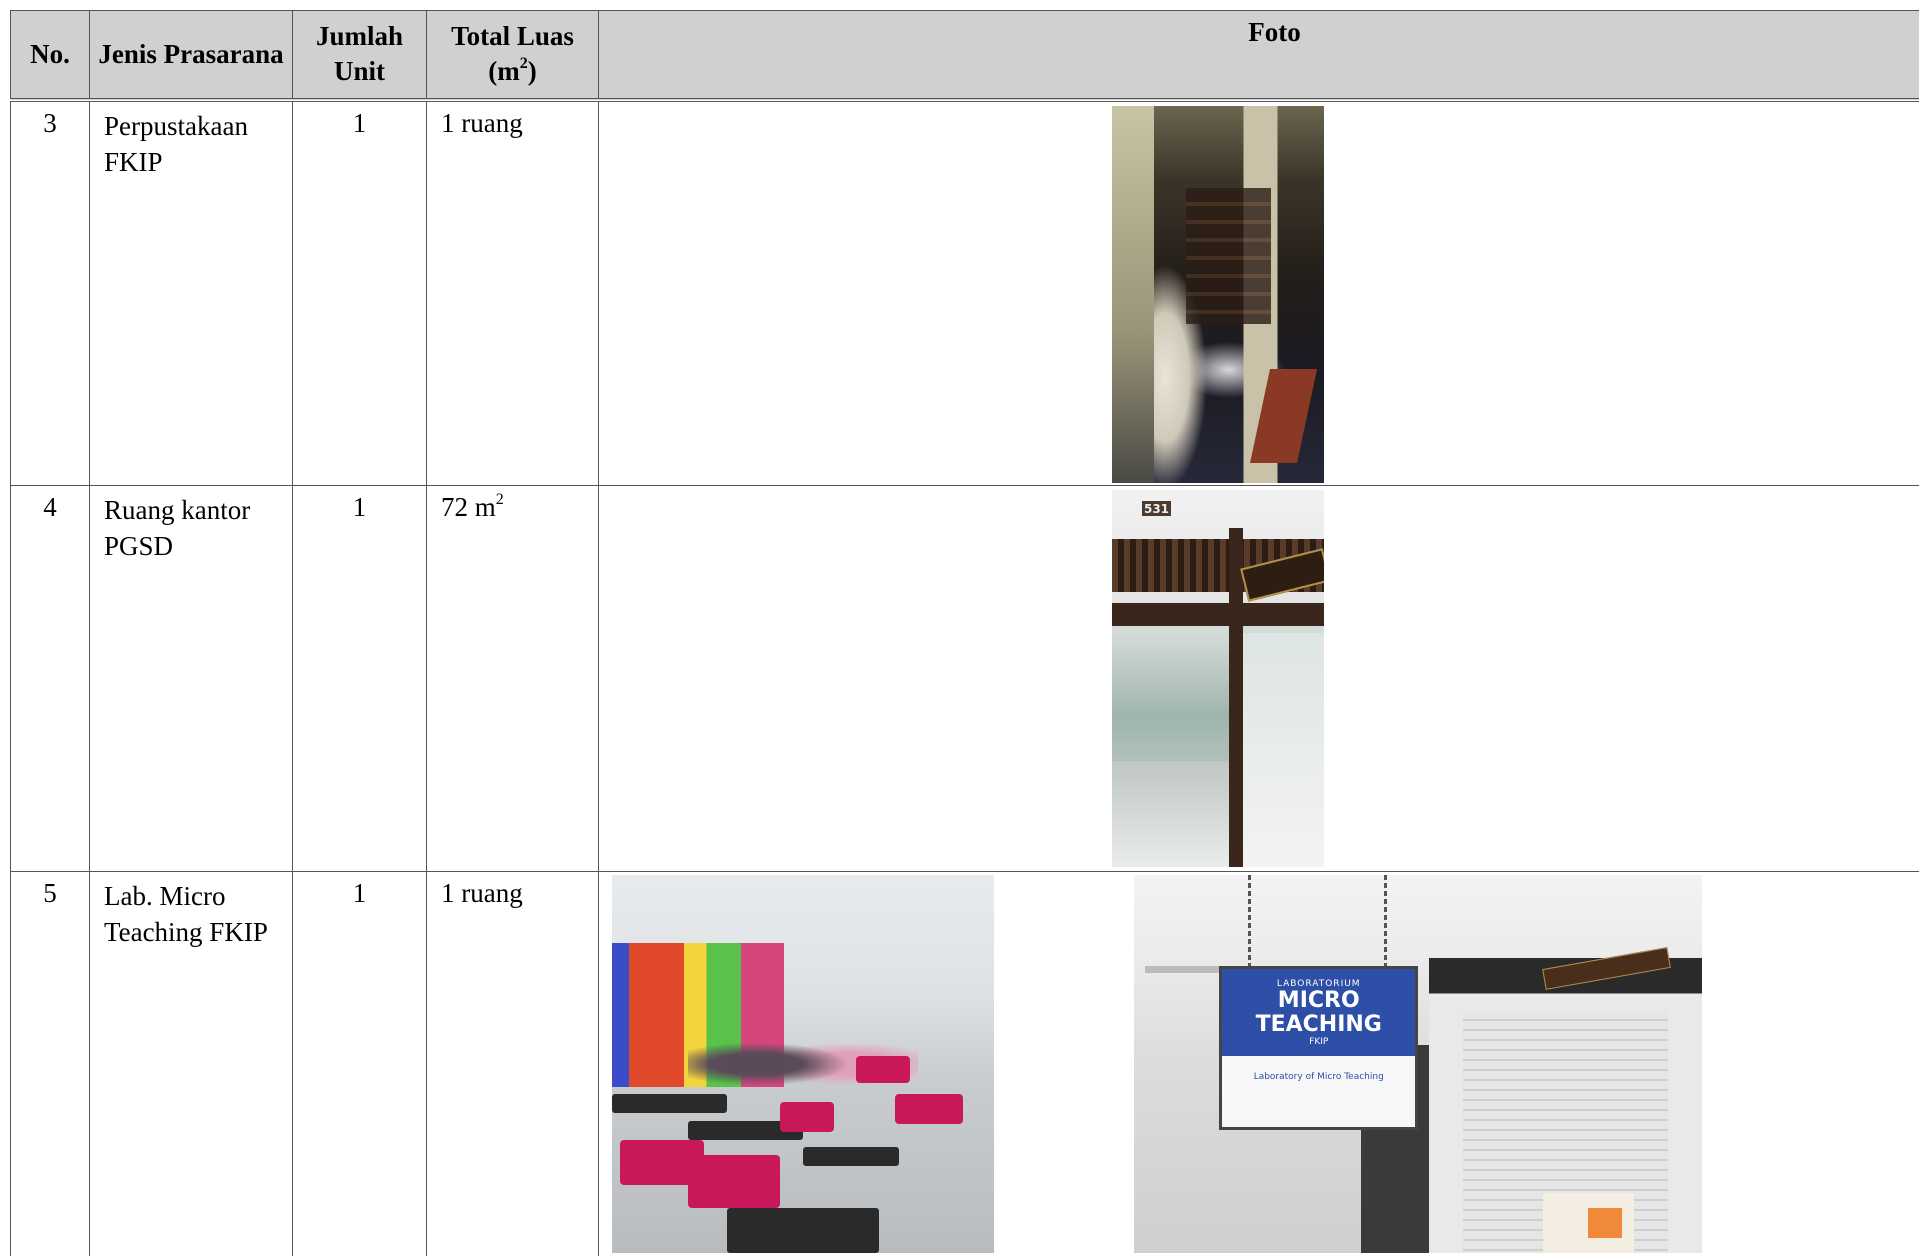 This screenshot has height=1256, width=1919. Describe the element at coordinates (191, 678) in the screenshot. I see `row-jenis: Ruang kantor PGSD` at that location.